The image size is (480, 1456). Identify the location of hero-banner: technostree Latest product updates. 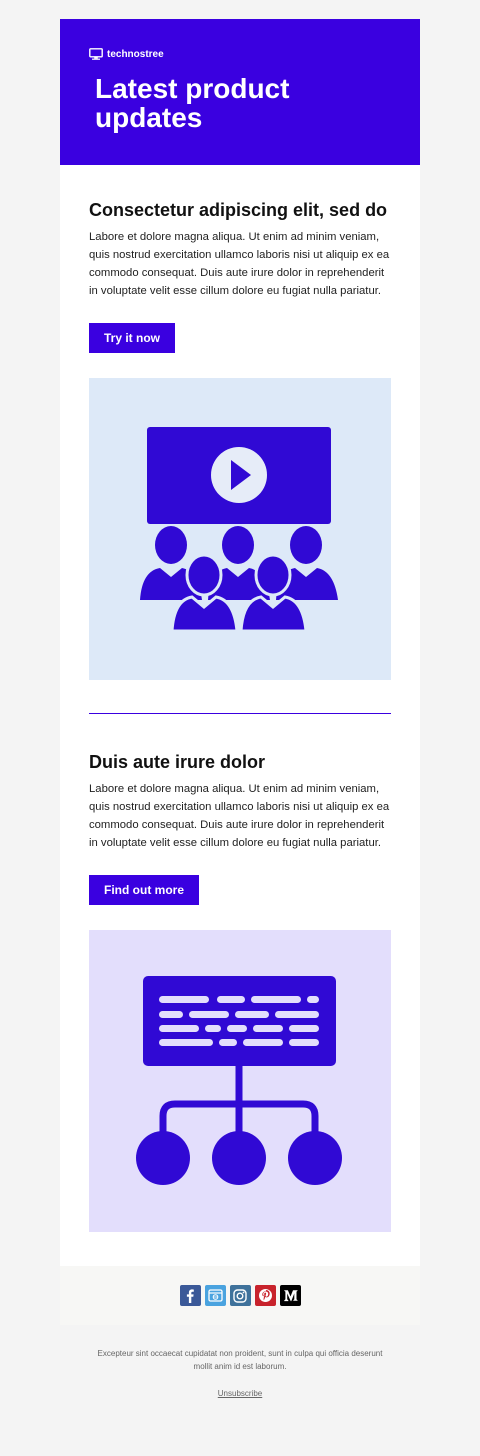
(240, 92).